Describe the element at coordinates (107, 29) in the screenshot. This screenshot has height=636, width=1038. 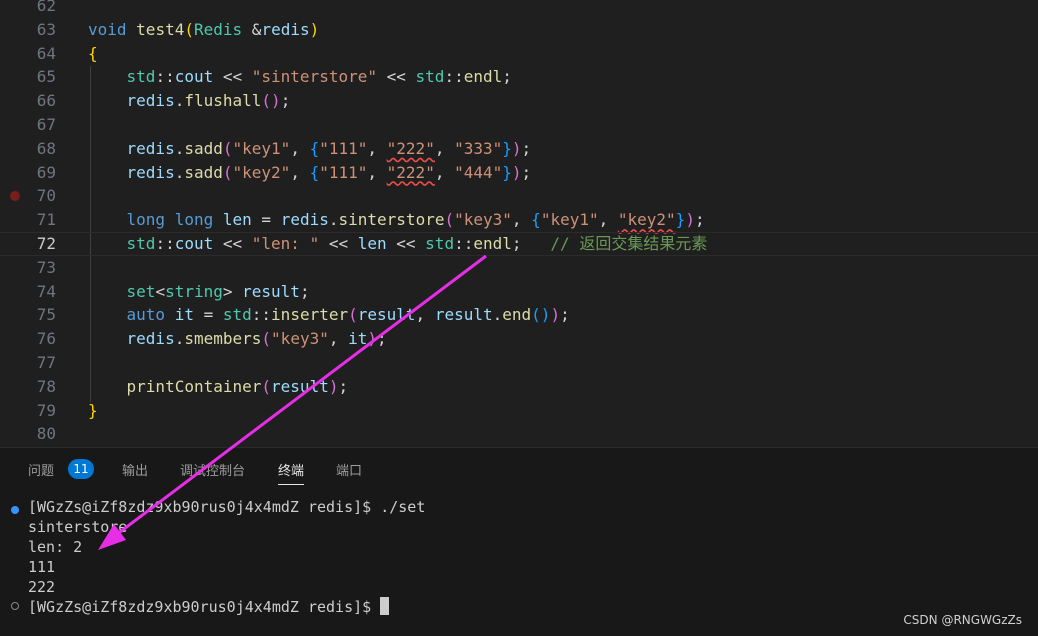
I see `code-token: void` at that location.